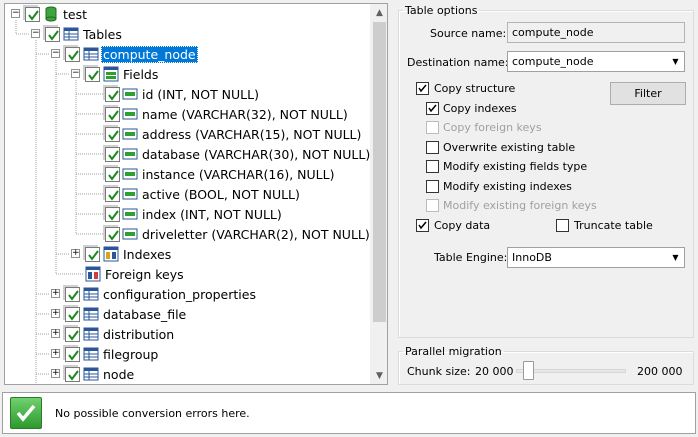  I want to click on tree-node-table: + configuration_properties, so click(187, 294).